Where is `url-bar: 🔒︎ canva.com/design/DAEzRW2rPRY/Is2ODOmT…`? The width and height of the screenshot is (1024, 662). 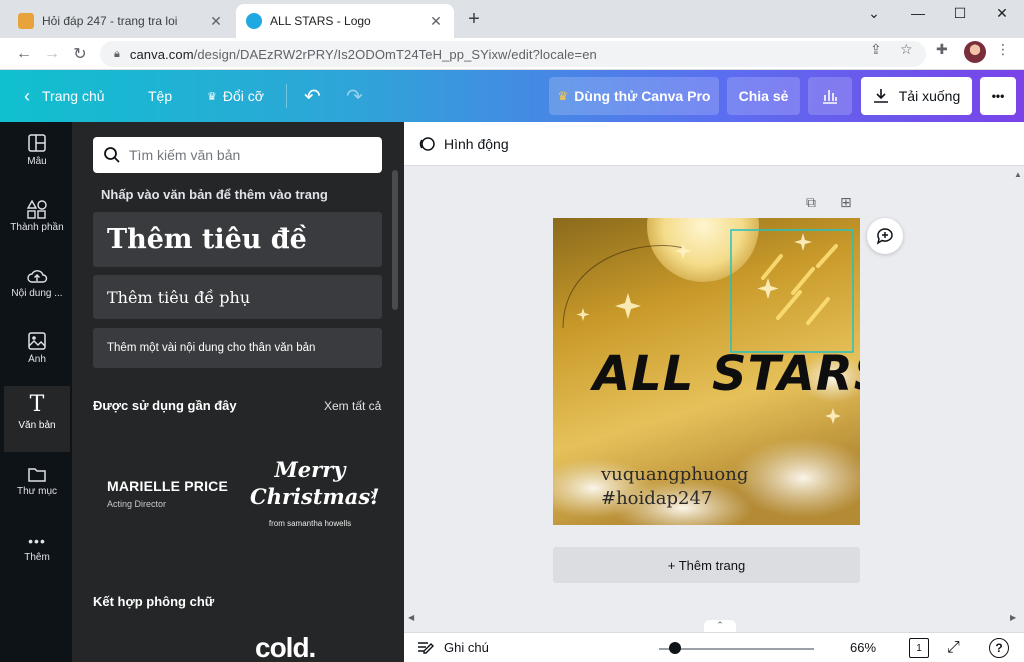
url-bar: 🔒︎ canva.com/design/DAEzRW2rPRY/Is2ODOmT… is located at coordinates (513, 54).